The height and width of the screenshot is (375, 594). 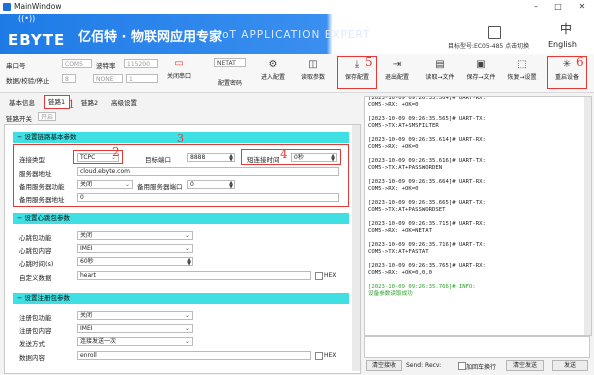 What do you see at coordinates (135, 235) in the screenshot?
I see `heartbeat-func-select: 关闭 ⌄` at bounding box center [135, 235].